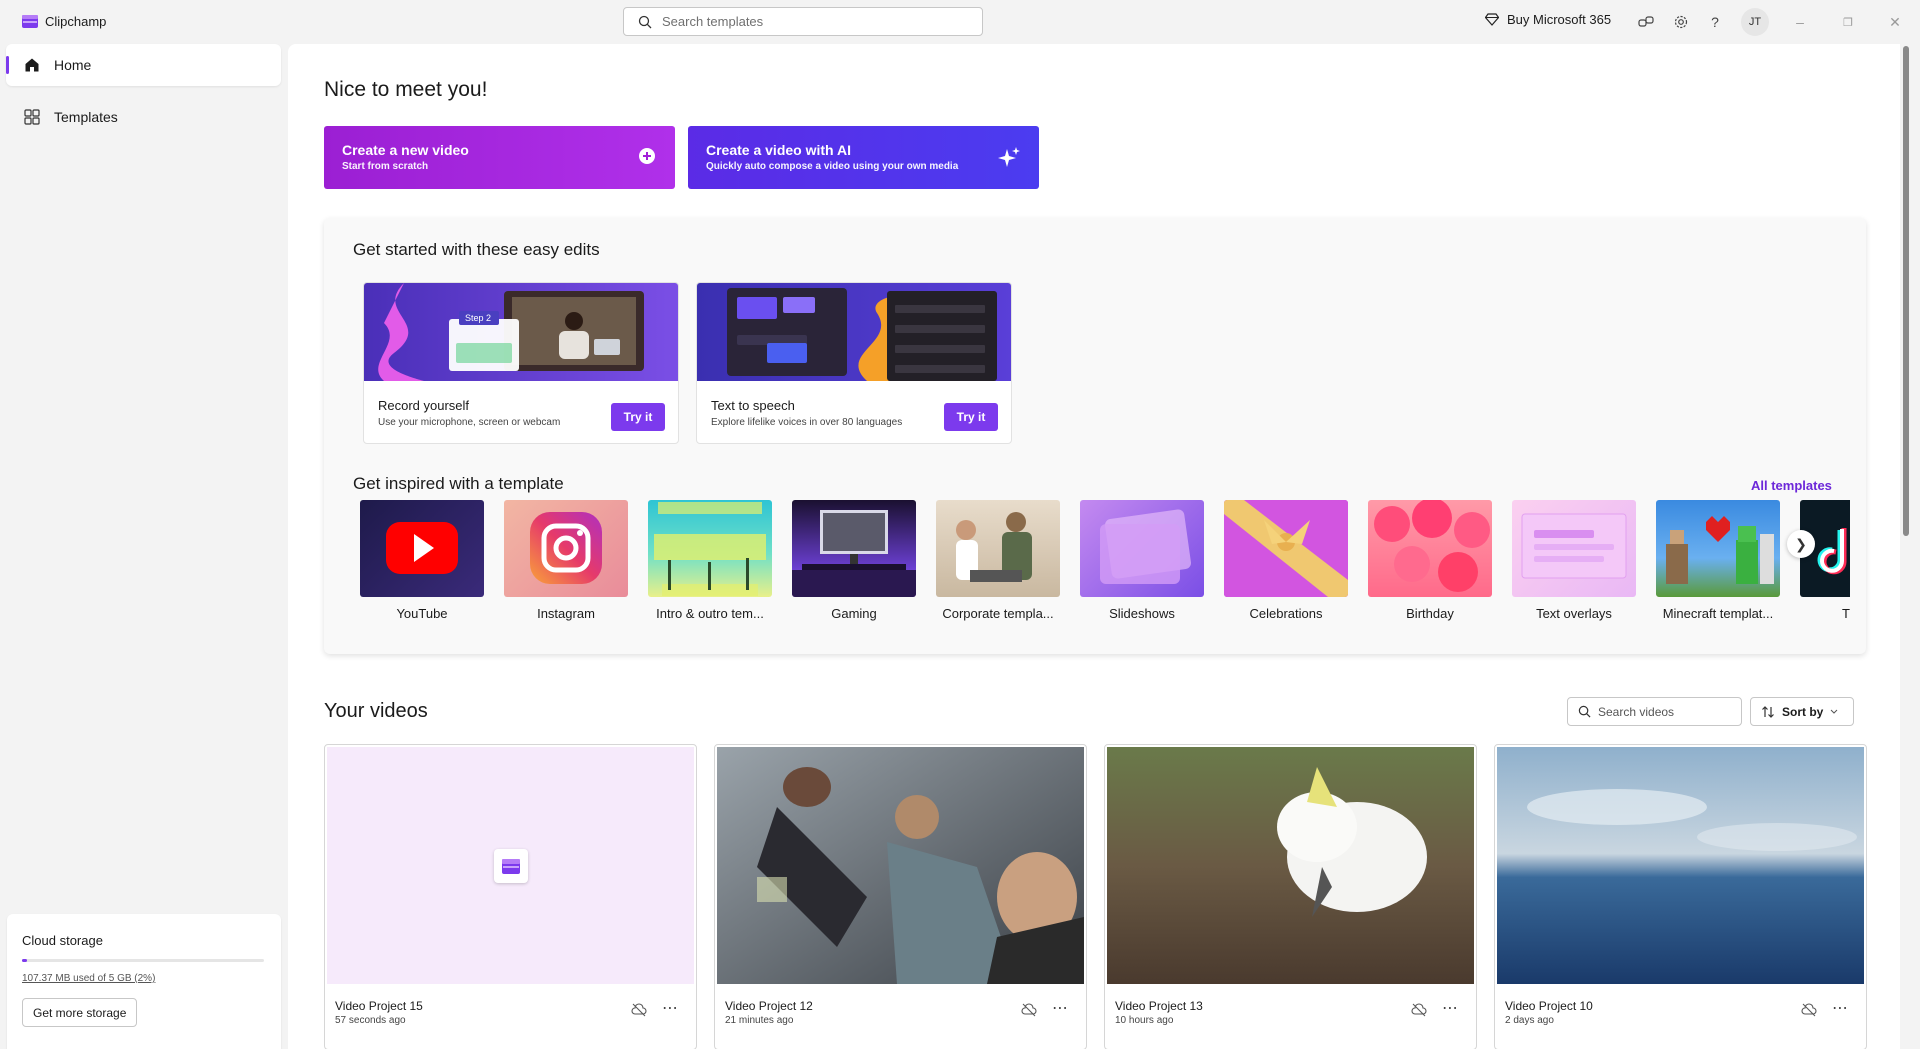 This screenshot has width=1920, height=1049. Describe the element at coordinates (143, 117) in the screenshot. I see `sidebar-item-templates: Templates` at that location.